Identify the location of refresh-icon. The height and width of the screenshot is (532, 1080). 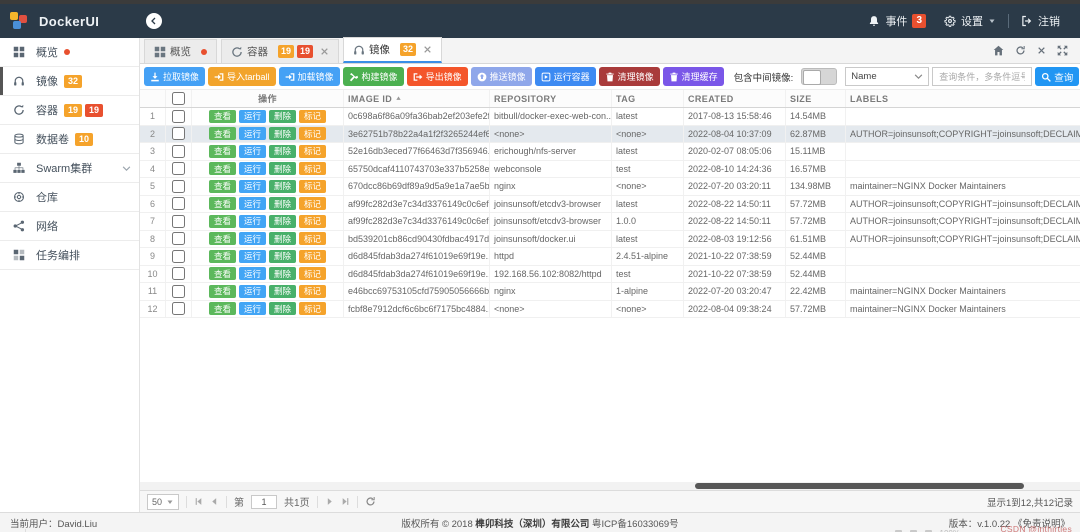
(1020, 50).